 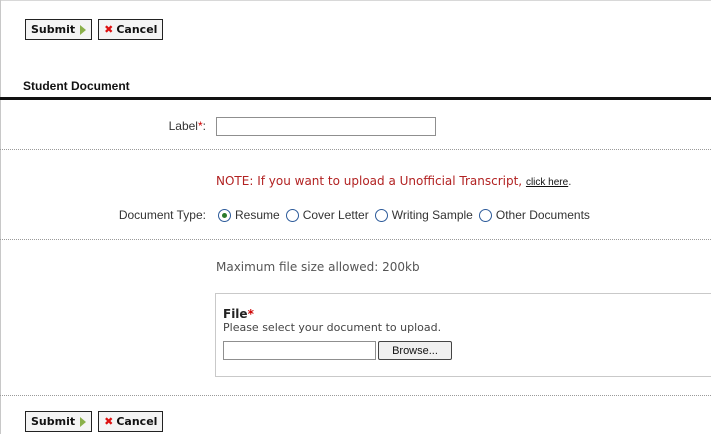 I want to click on file-title: File*, so click(x=238, y=314).